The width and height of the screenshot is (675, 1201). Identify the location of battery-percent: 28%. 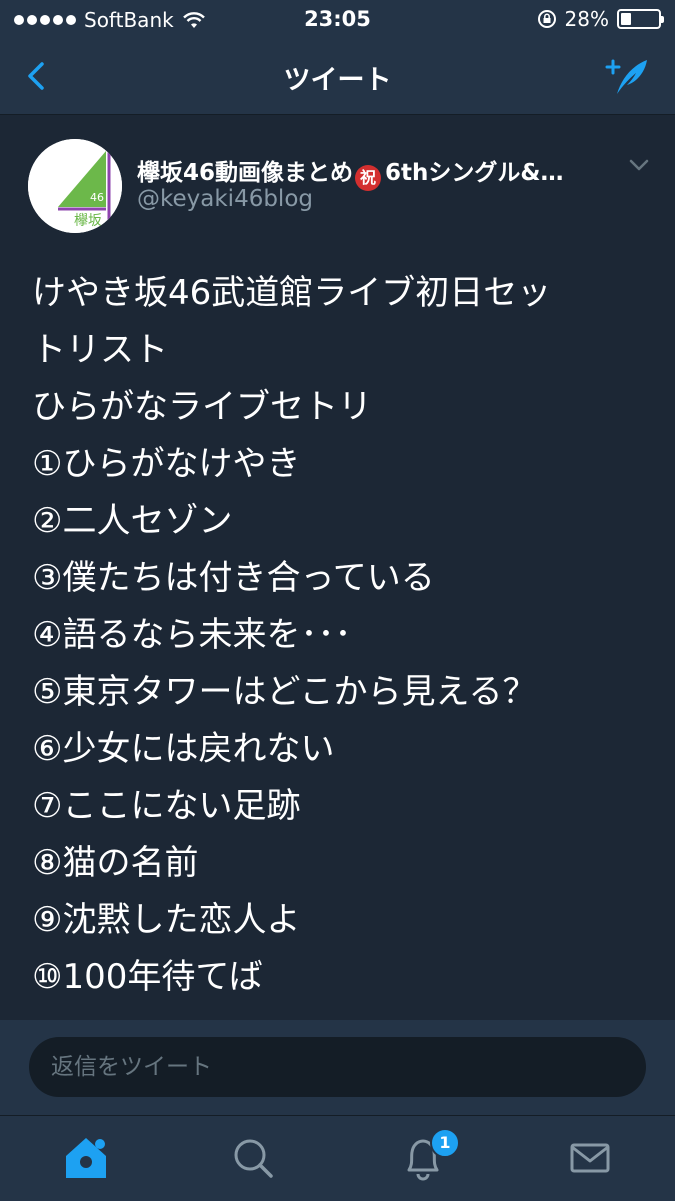
(586, 19).